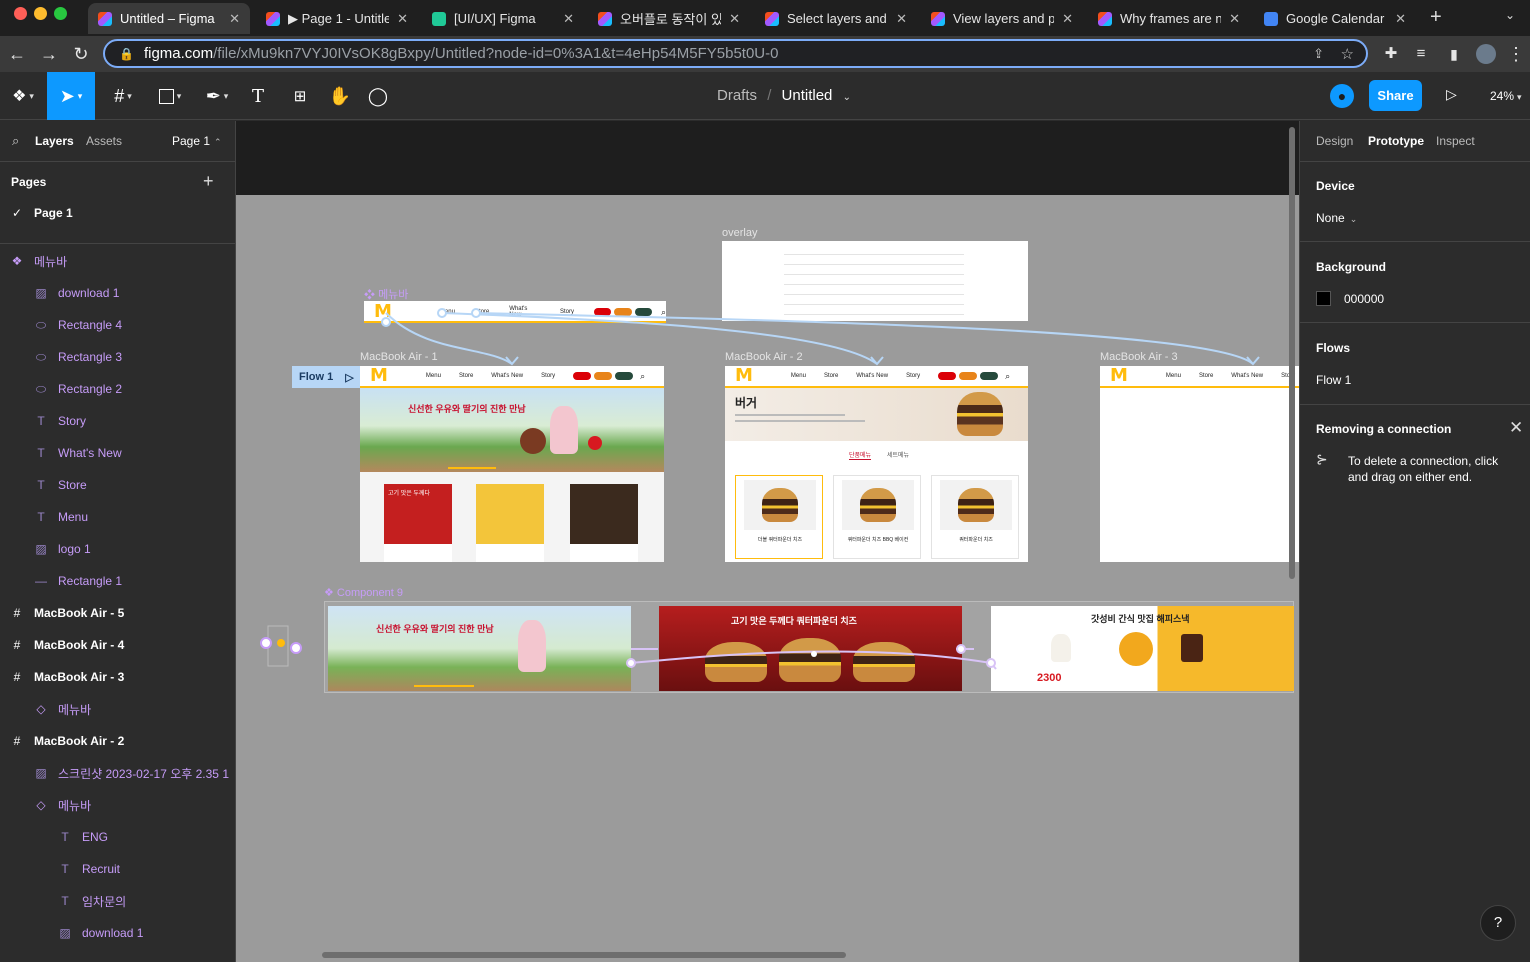 The width and height of the screenshot is (1530, 962). What do you see at coordinates (1396, 141) in the screenshot?
I see `tab-prototype: Prototype` at bounding box center [1396, 141].